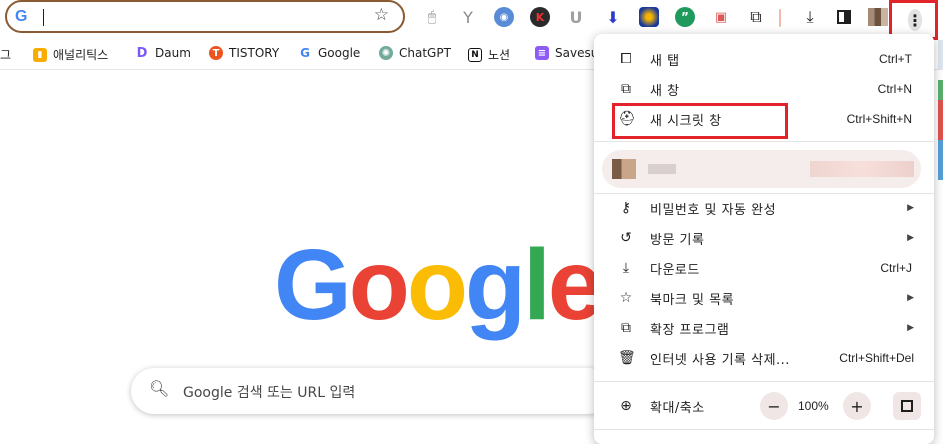  What do you see at coordinates (626, 298) in the screenshot?
I see `star-icon: ☆` at bounding box center [626, 298].